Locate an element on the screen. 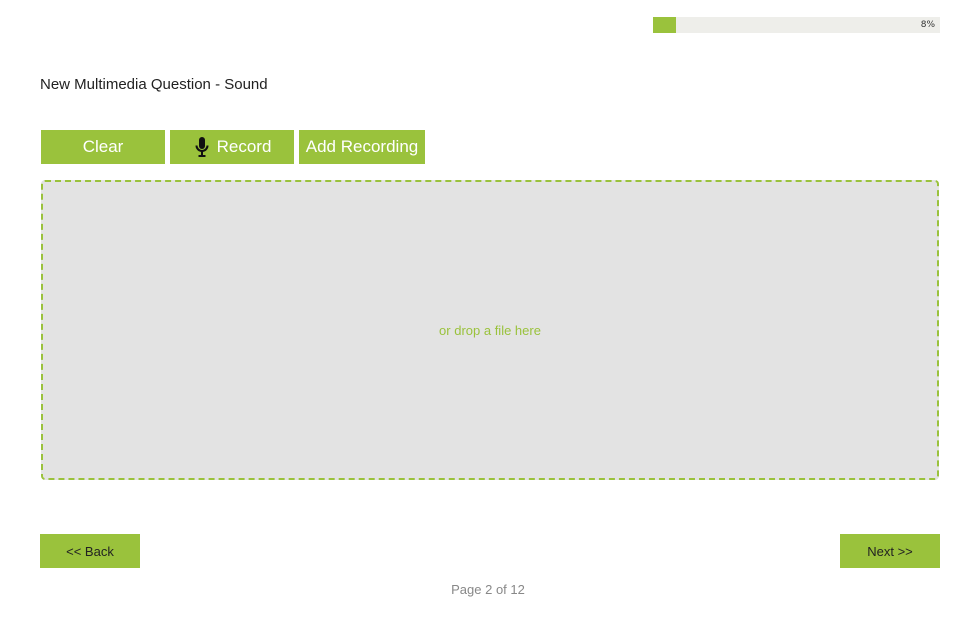 The height and width of the screenshot is (620, 976). add-recording-button-label: Add Recording is located at coordinates (362, 146).